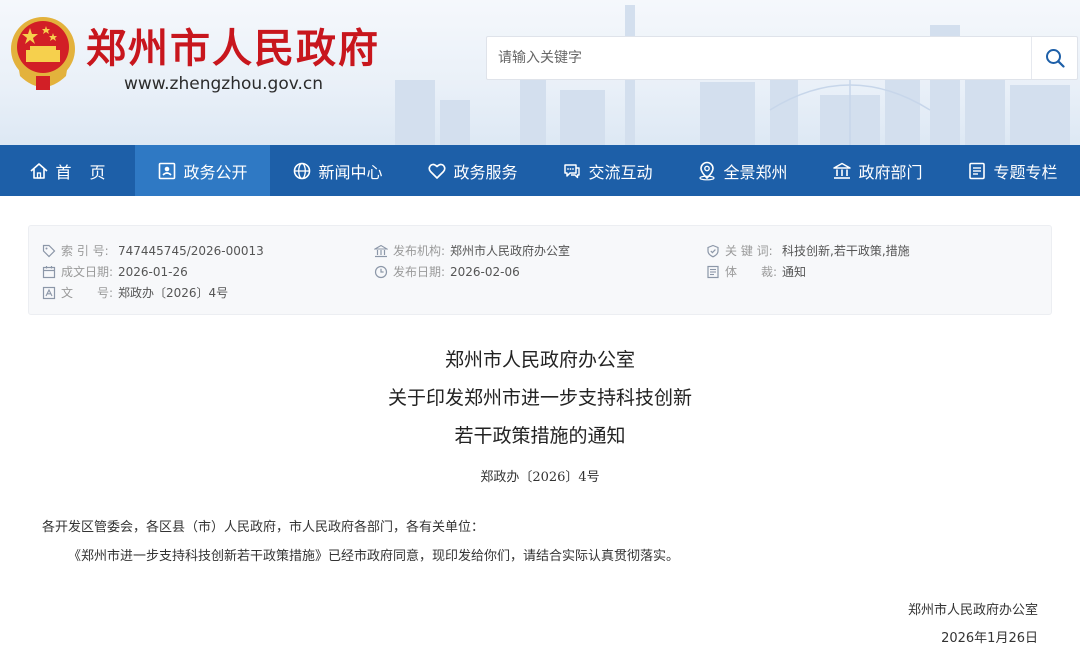  What do you see at coordinates (749, 251) in the screenshot?
I see `info-key: 关 键 词:` at bounding box center [749, 251].